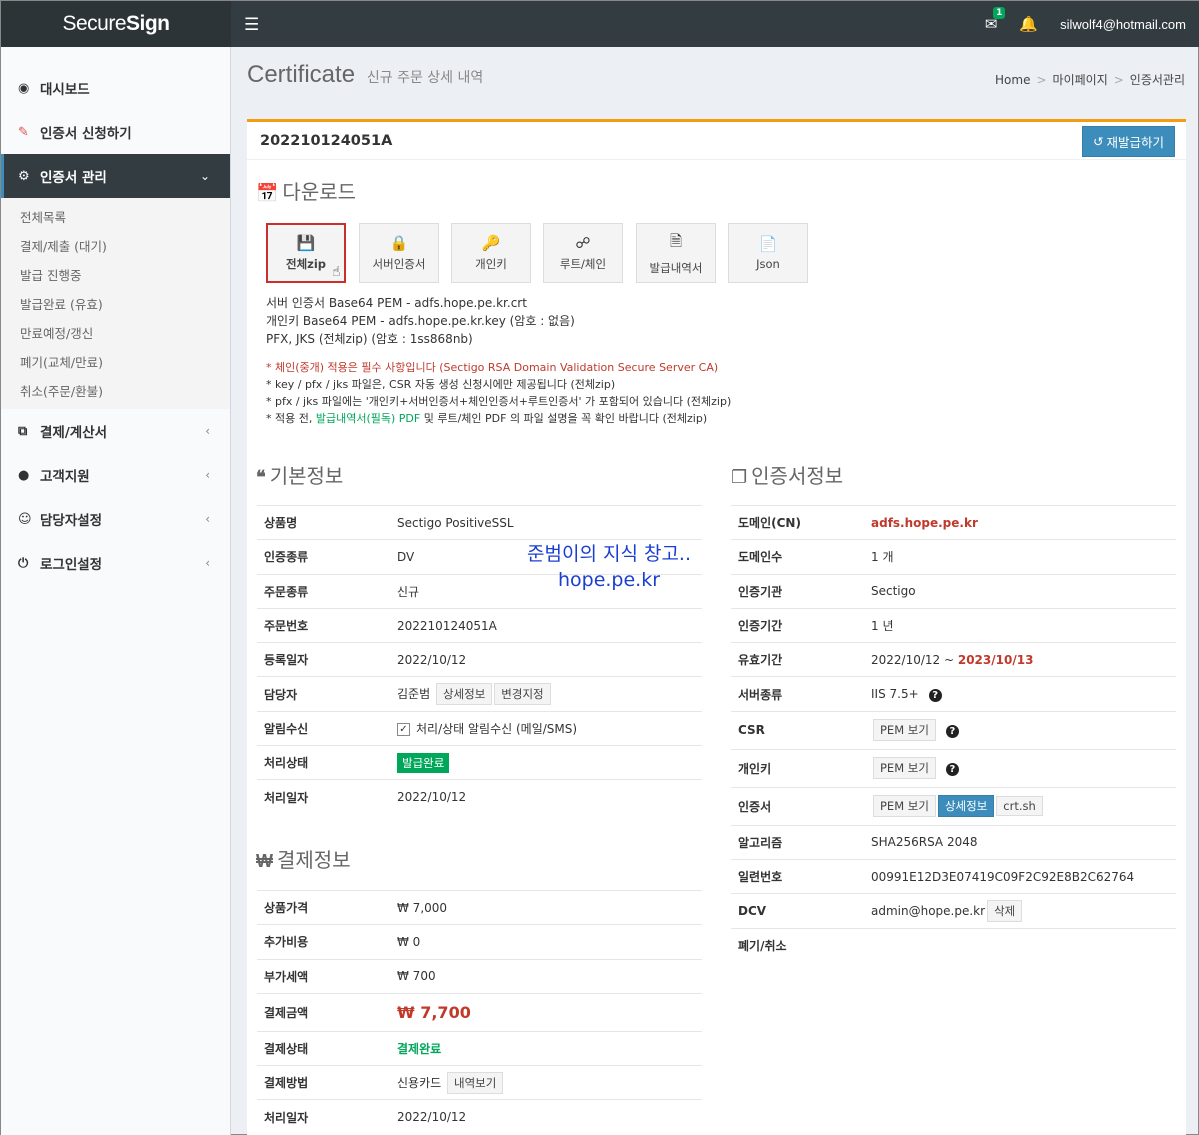 The image size is (1199, 1135). I want to click on button-label: 개인키, so click(491, 264).